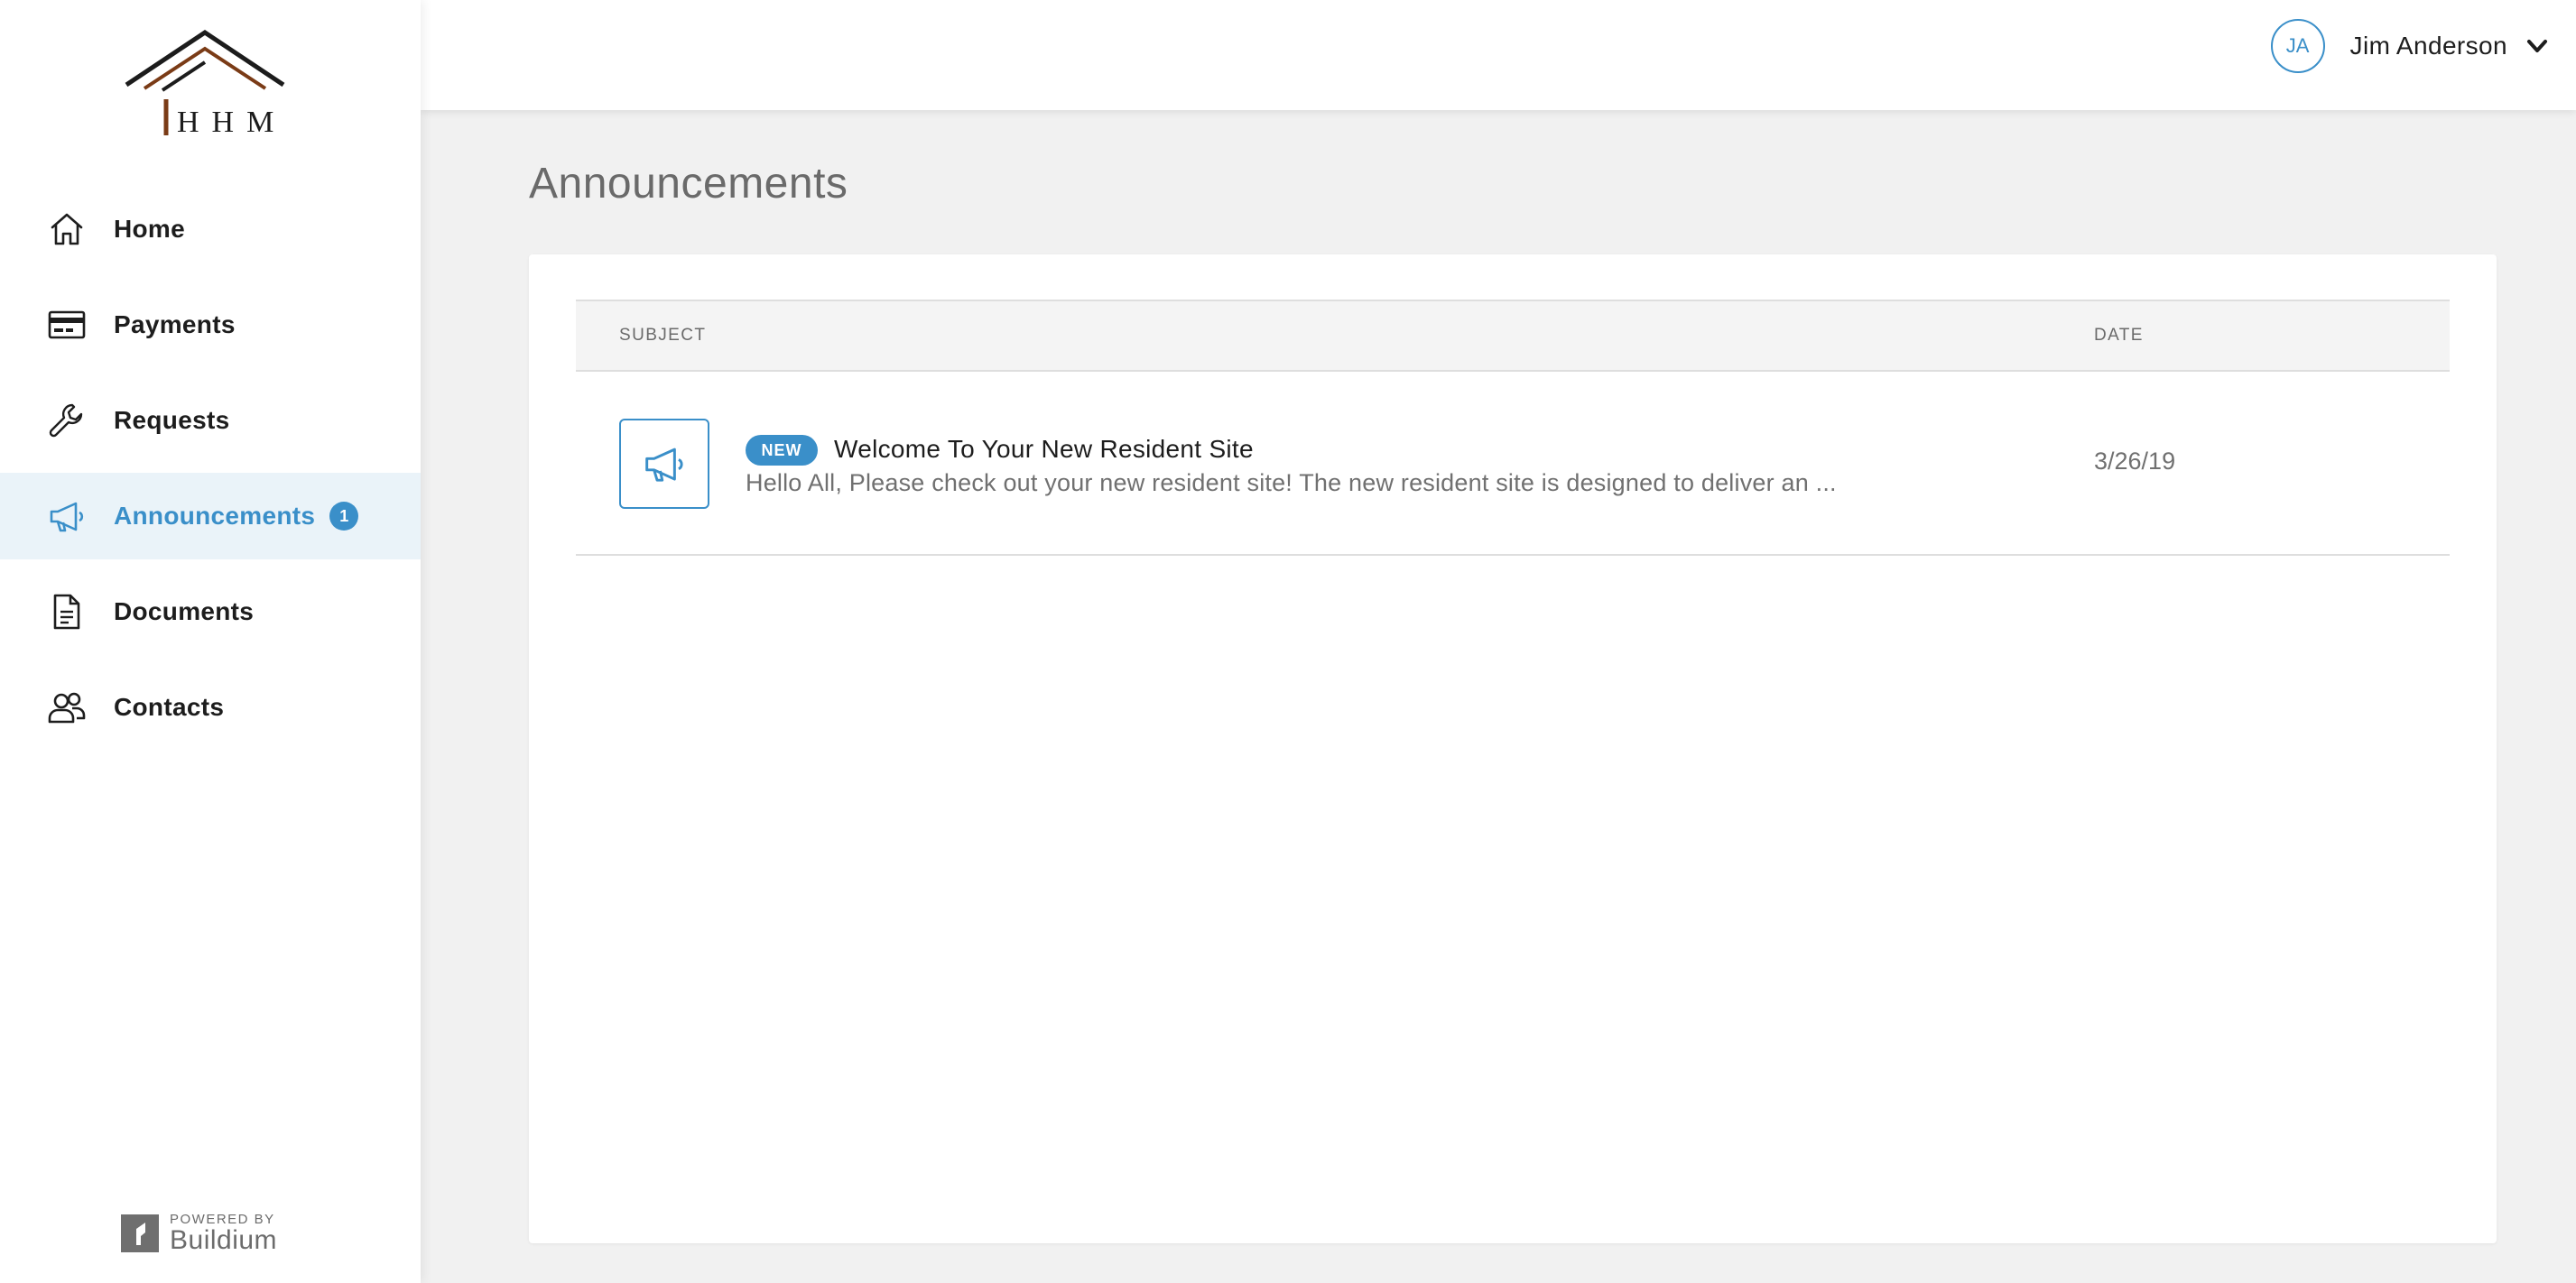 Image resolution: width=2576 pixels, height=1283 pixels. Describe the element at coordinates (140, 1233) in the screenshot. I see `buildium-logo-icon` at that location.